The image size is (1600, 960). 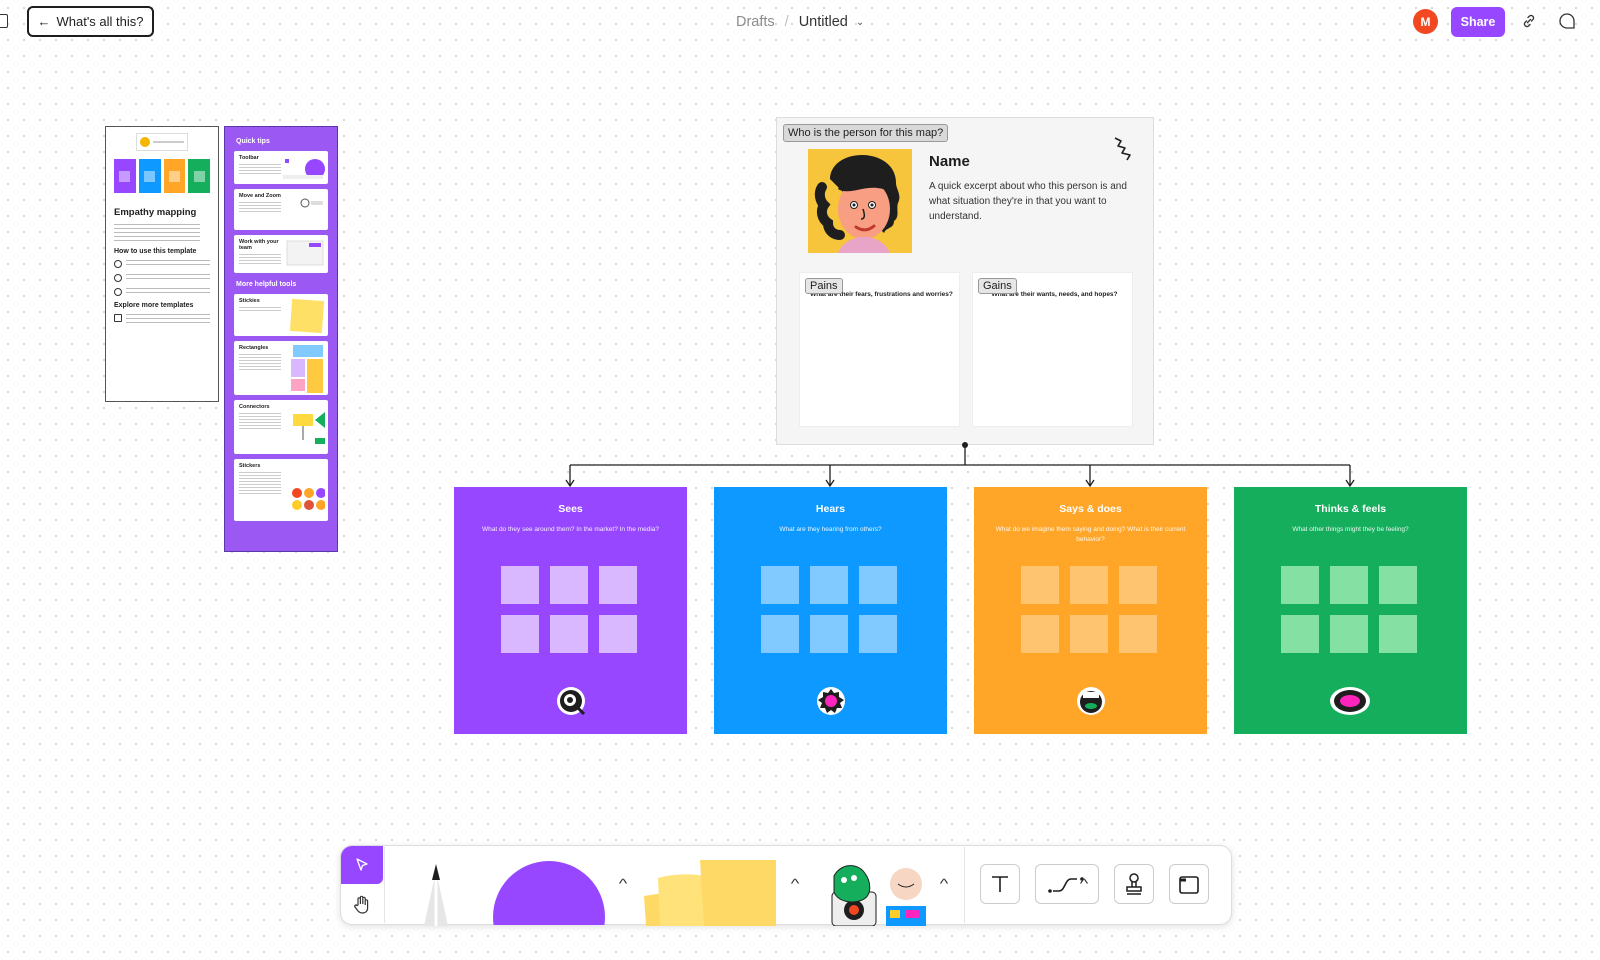 I want to click on stickers-tool-icon, so click(x=878, y=894).